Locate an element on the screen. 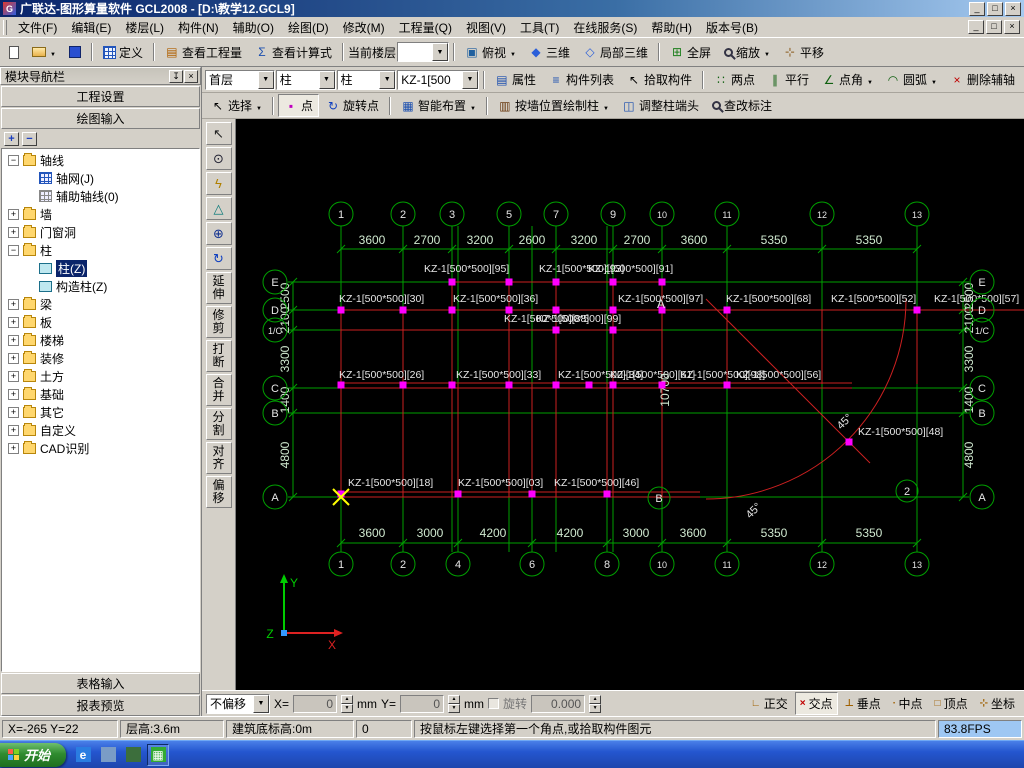  three-d-button: ◆ 三维 is located at coordinates (549, 52).